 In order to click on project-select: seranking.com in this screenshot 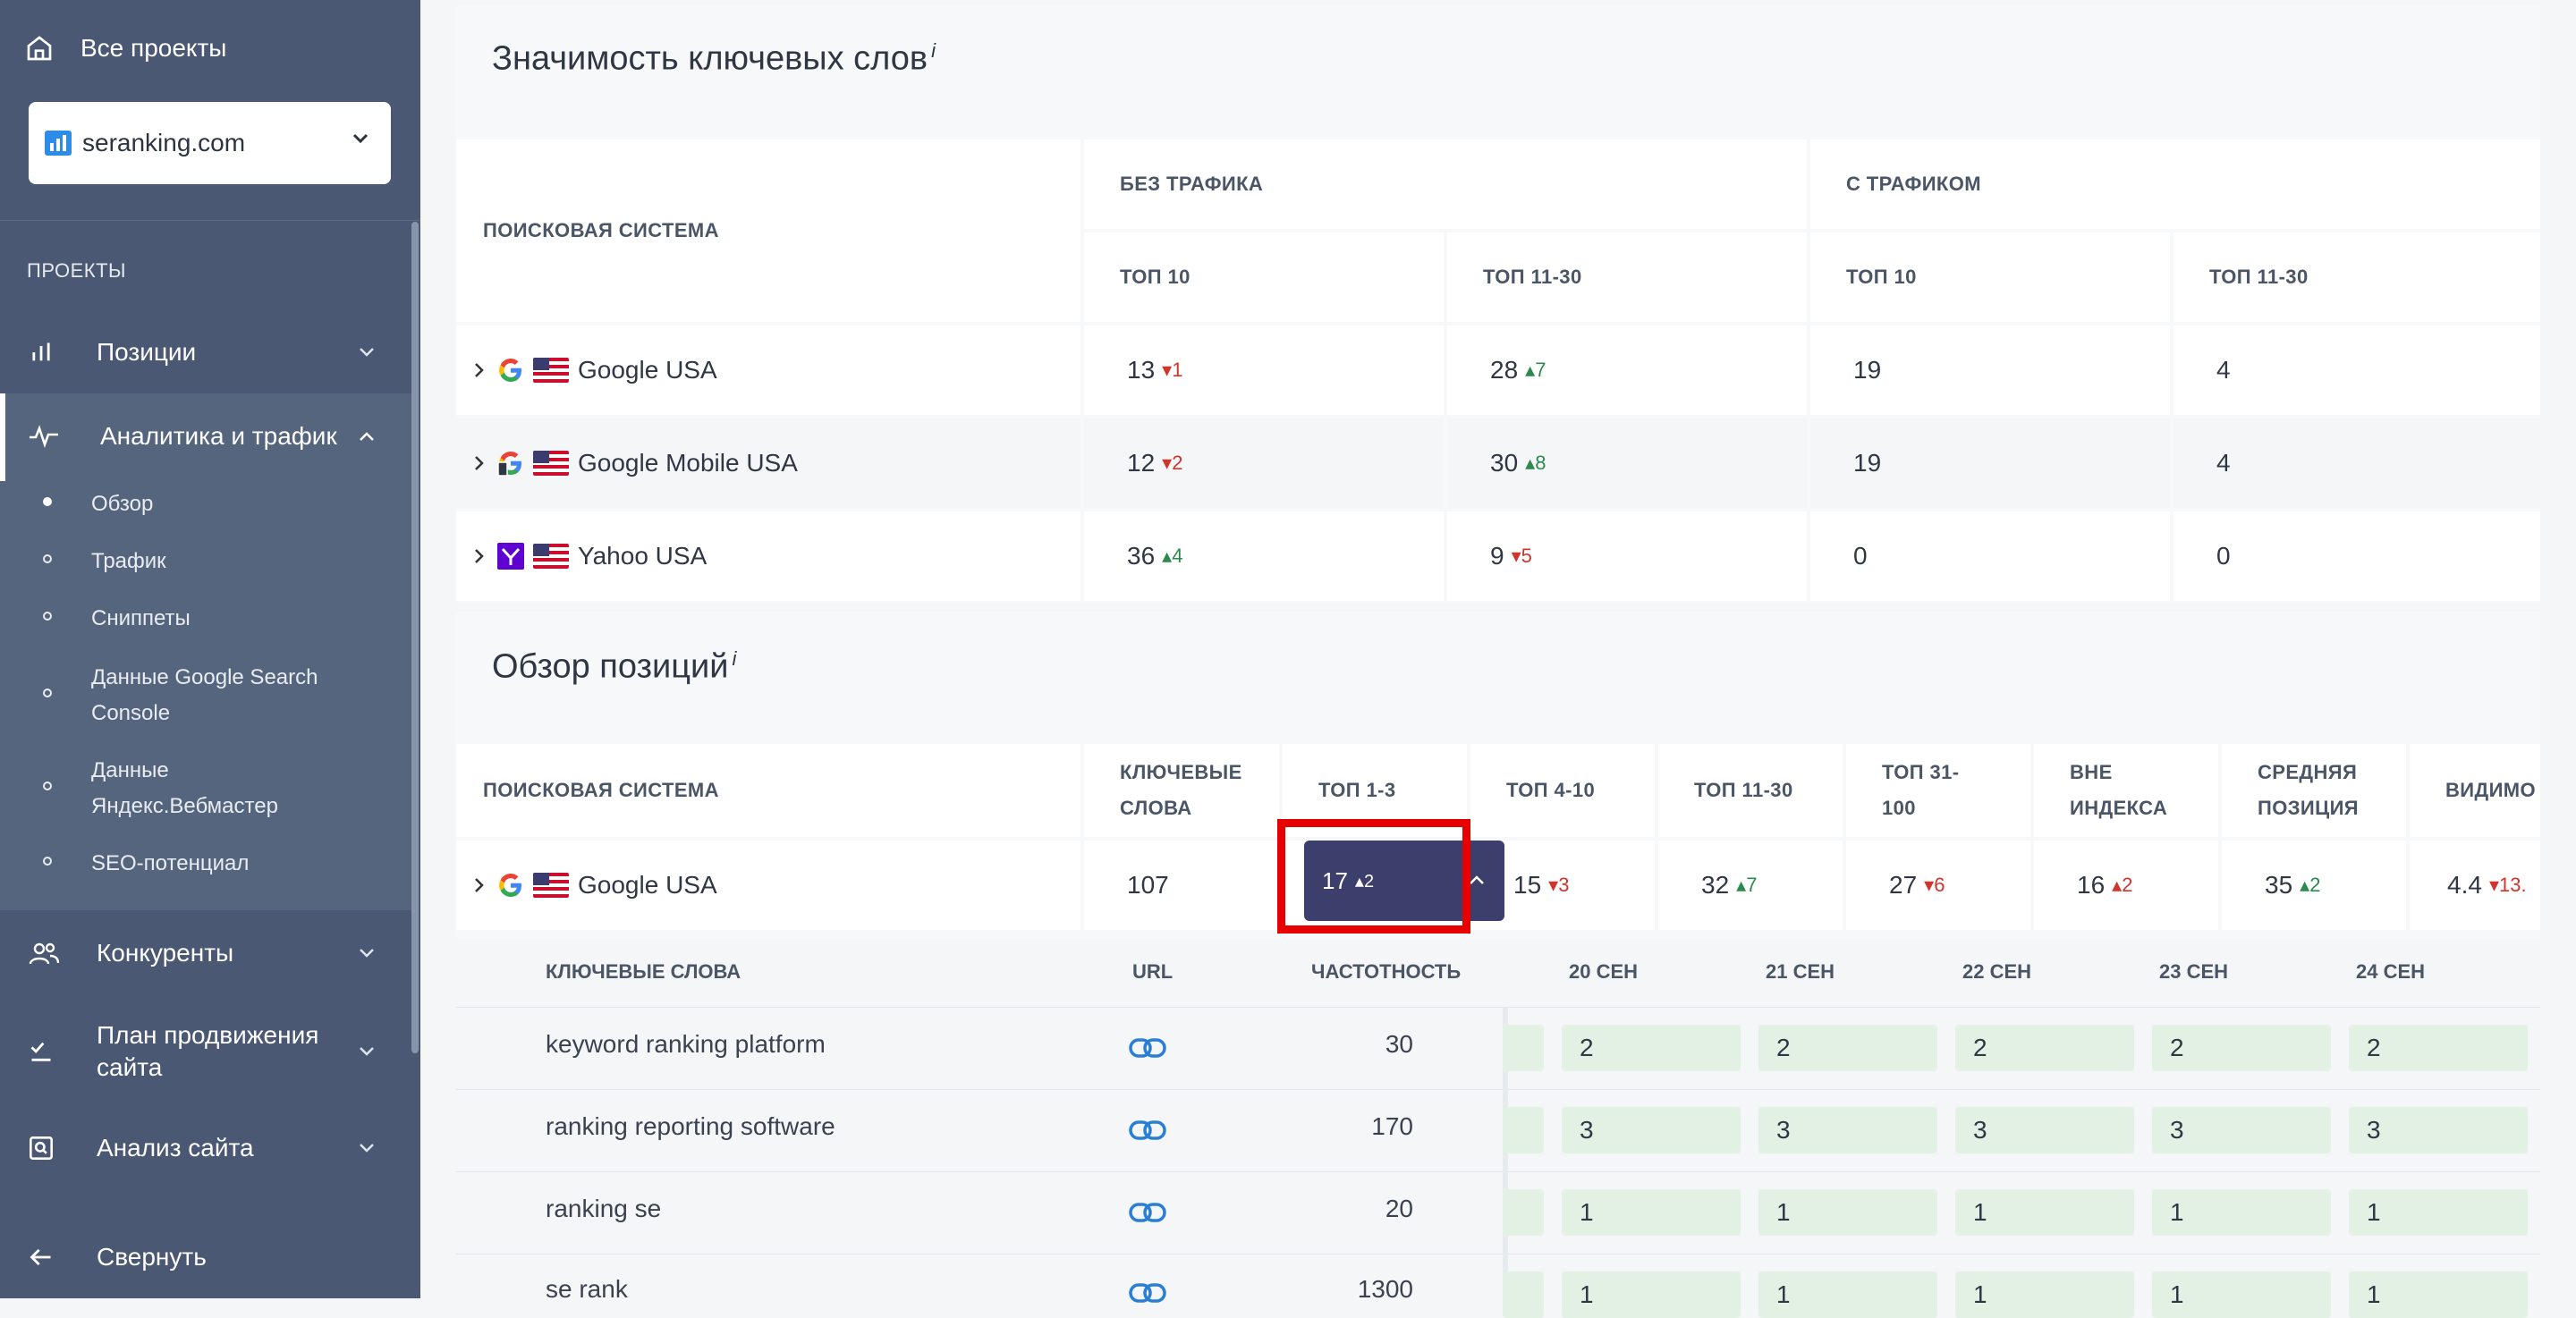, I will do `click(210, 143)`.